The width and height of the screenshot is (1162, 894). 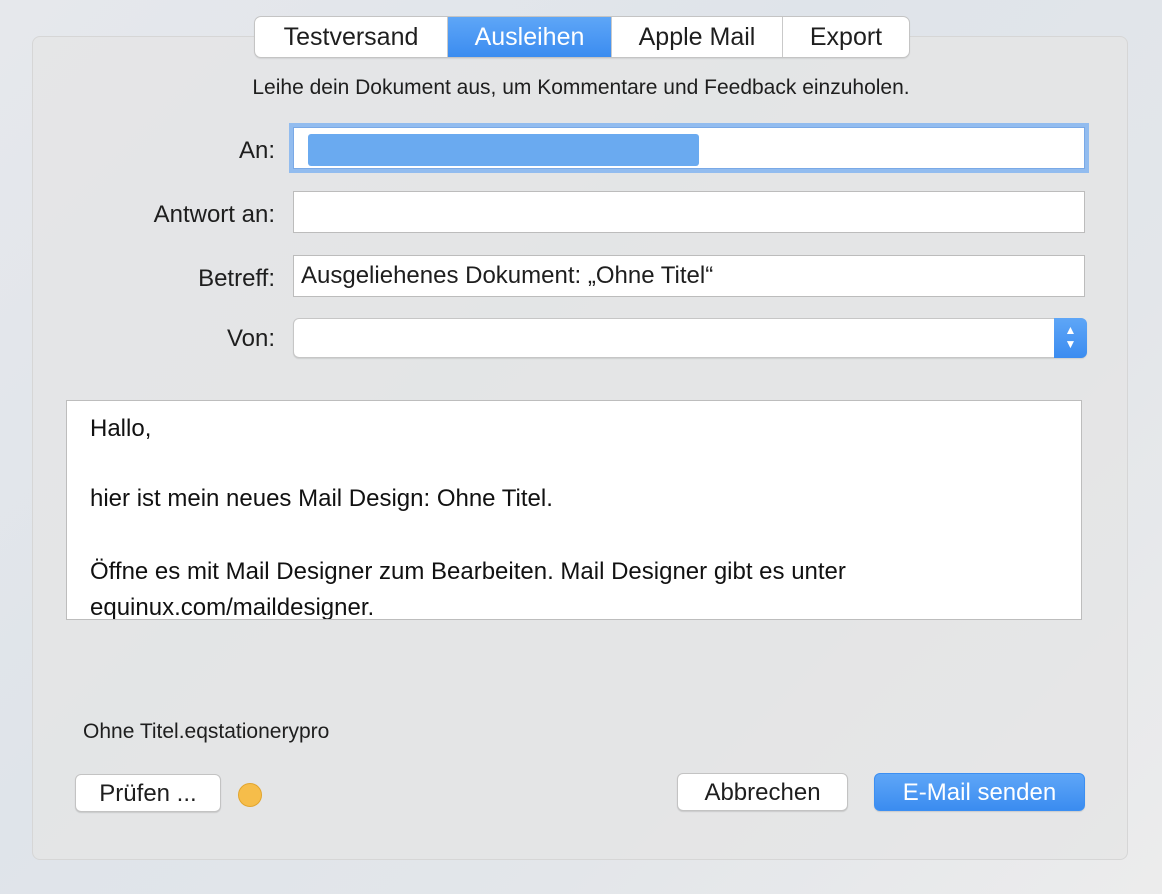 I want to click on send-email-button: E-Mail senden, so click(x=979, y=792).